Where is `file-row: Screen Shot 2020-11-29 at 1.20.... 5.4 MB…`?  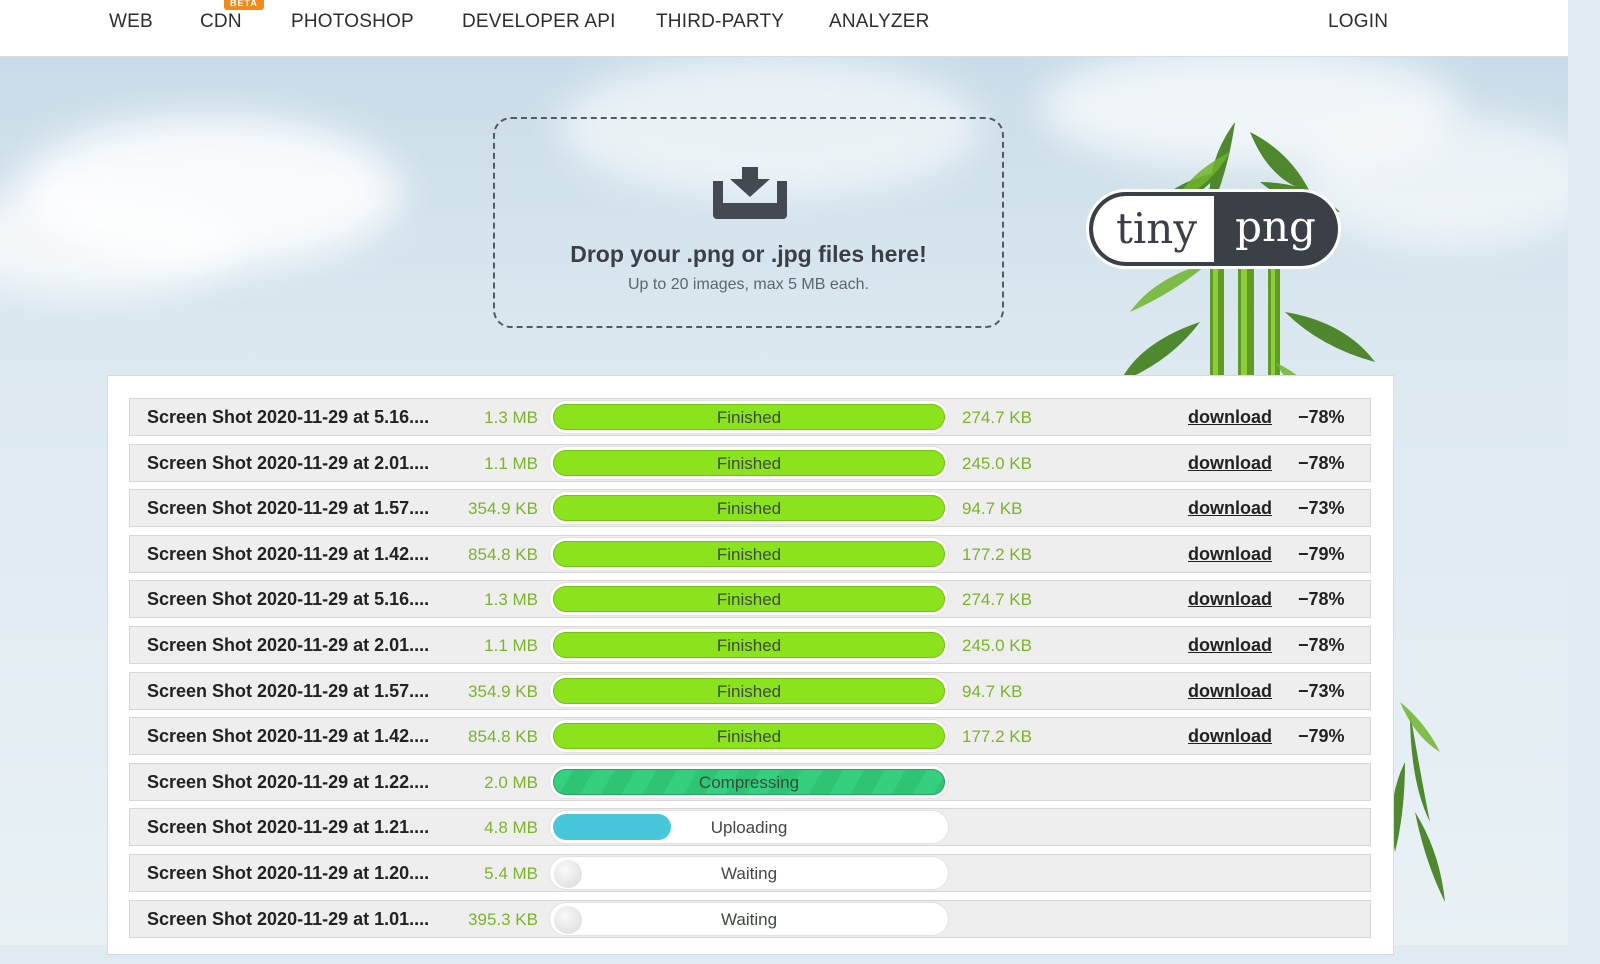
file-row: Screen Shot 2020-11-29 at 1.20.... 5.4 MB… is located at coordinates (750, 873).